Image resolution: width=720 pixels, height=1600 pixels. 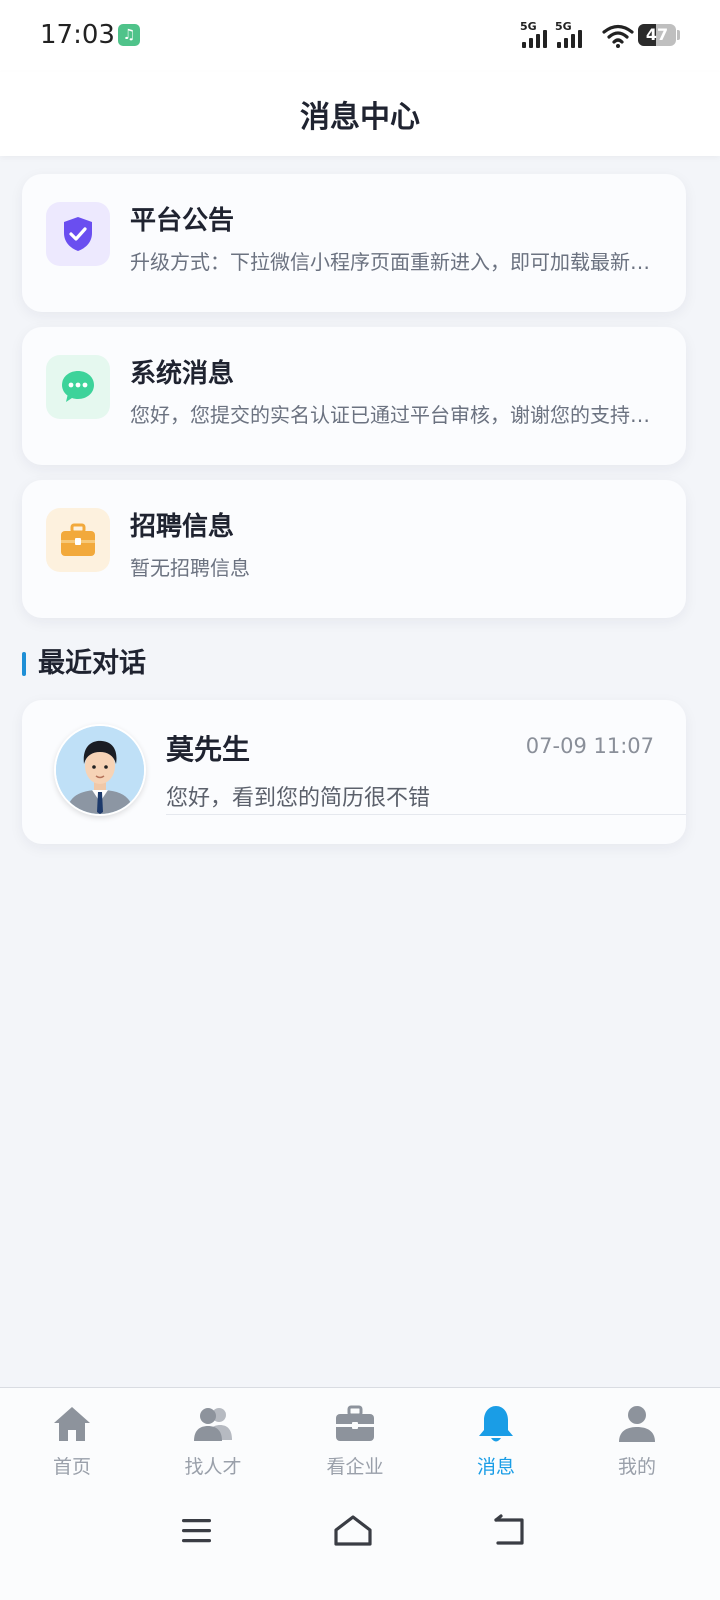 What do you see at coordinates (354, 772) in the screenshot?
I see `conversation-item: 莫先生 07-09 11:07 您好，看到您的简历很不错` at bounding box center [354, 772].